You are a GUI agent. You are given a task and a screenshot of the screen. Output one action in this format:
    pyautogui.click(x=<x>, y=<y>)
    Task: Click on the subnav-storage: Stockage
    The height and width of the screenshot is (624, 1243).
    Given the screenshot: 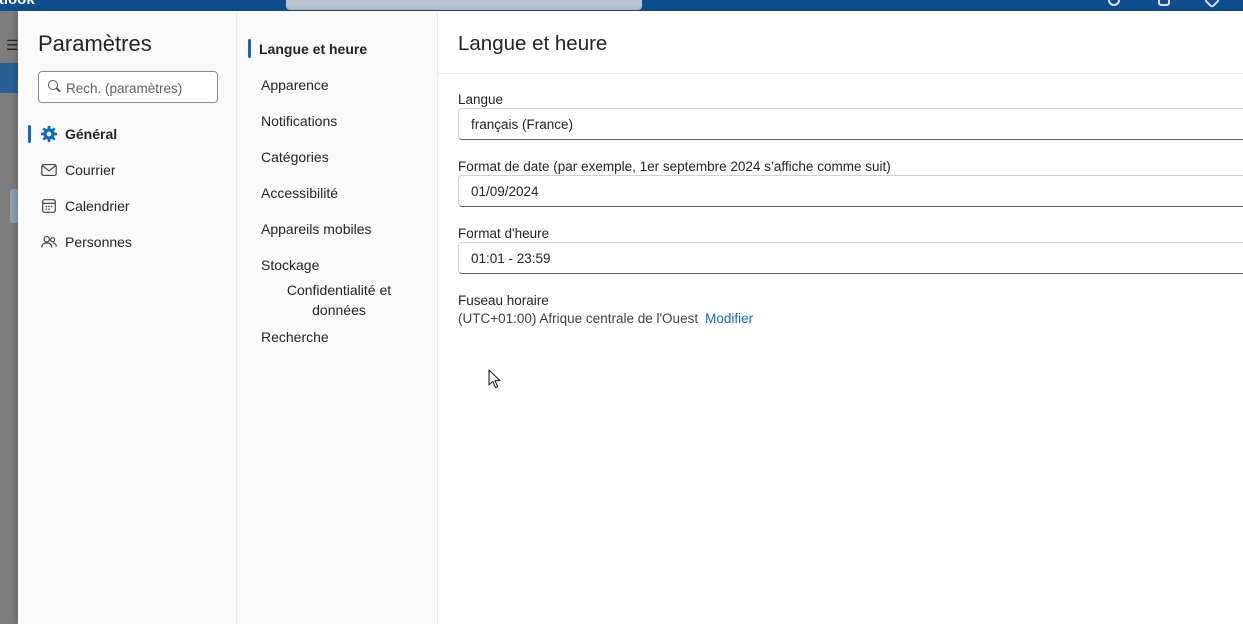 What is the action you would take?
    pyautogui.click(x=290, y=265)
    